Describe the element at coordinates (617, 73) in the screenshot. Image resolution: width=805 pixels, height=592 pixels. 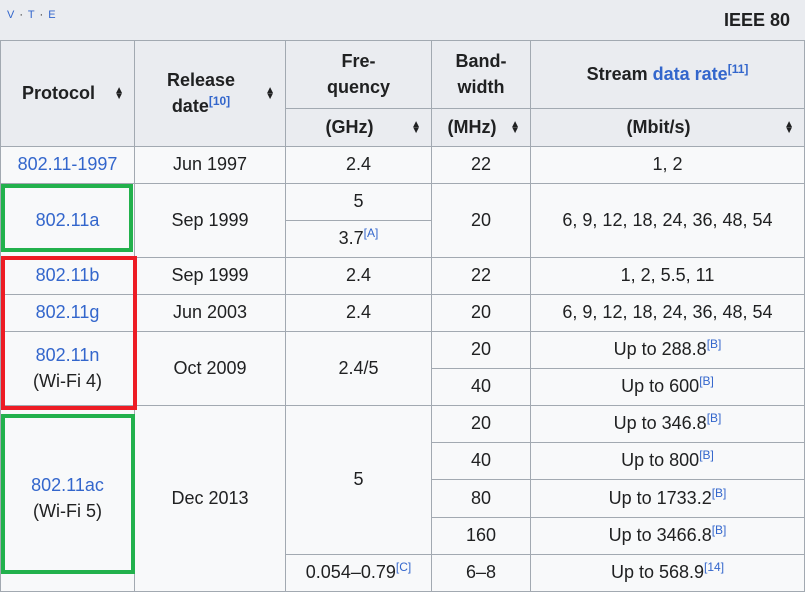
I see `rate-header-prefix: Stream` at that location.